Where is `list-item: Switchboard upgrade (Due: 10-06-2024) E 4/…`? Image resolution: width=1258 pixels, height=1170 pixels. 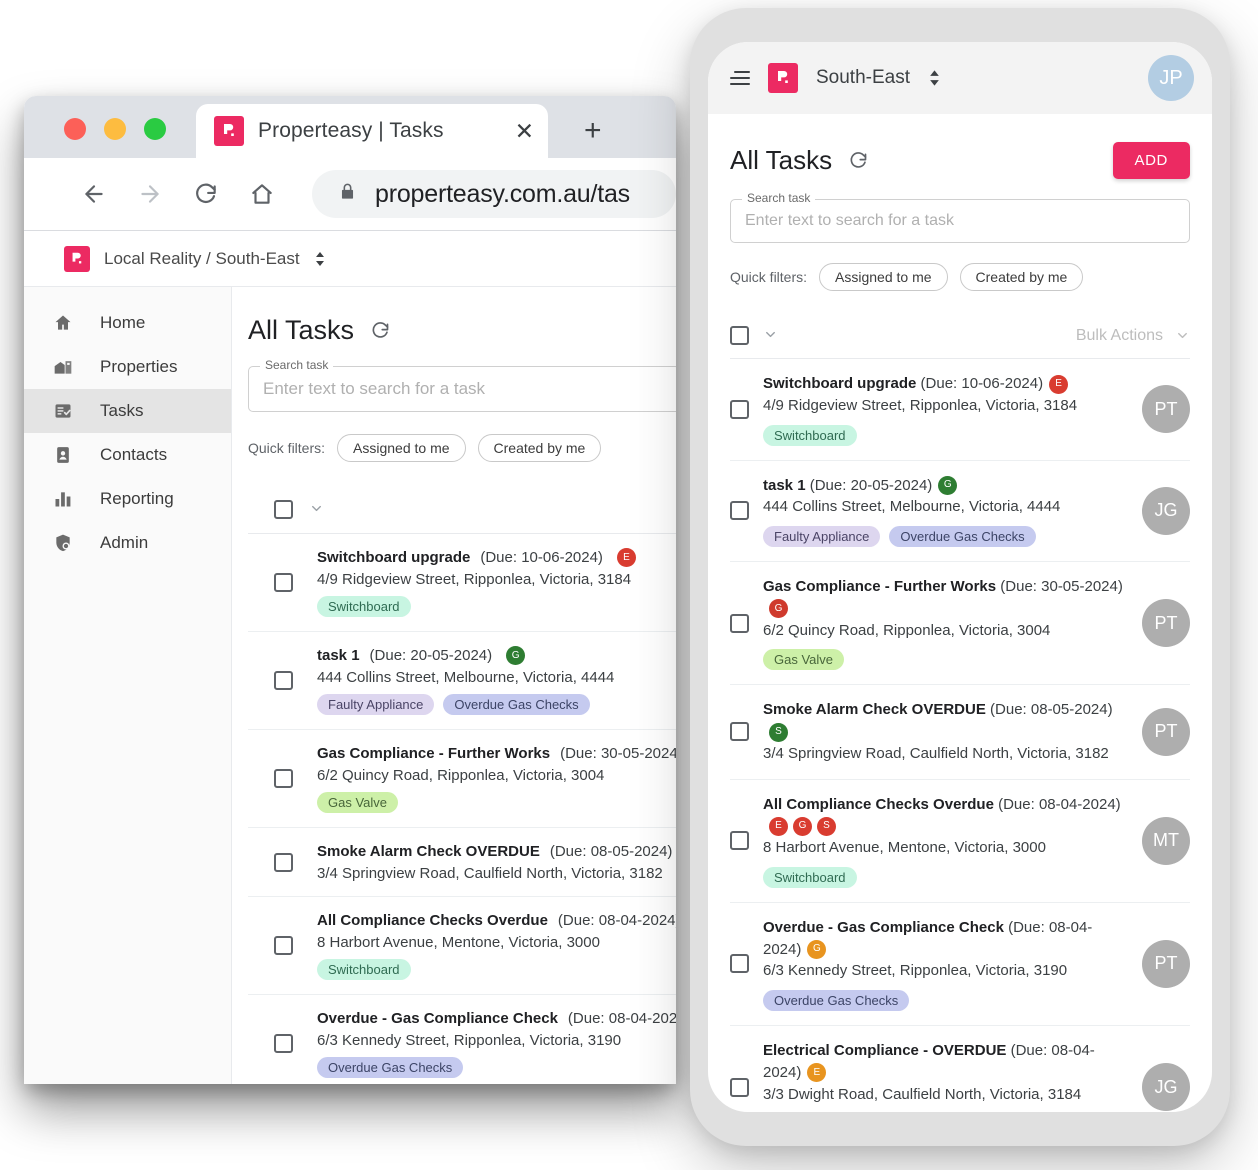
list-item: Switchboard upgrade (Due: 10-06-2024) E 4/… is located at coordinates (960, 410).